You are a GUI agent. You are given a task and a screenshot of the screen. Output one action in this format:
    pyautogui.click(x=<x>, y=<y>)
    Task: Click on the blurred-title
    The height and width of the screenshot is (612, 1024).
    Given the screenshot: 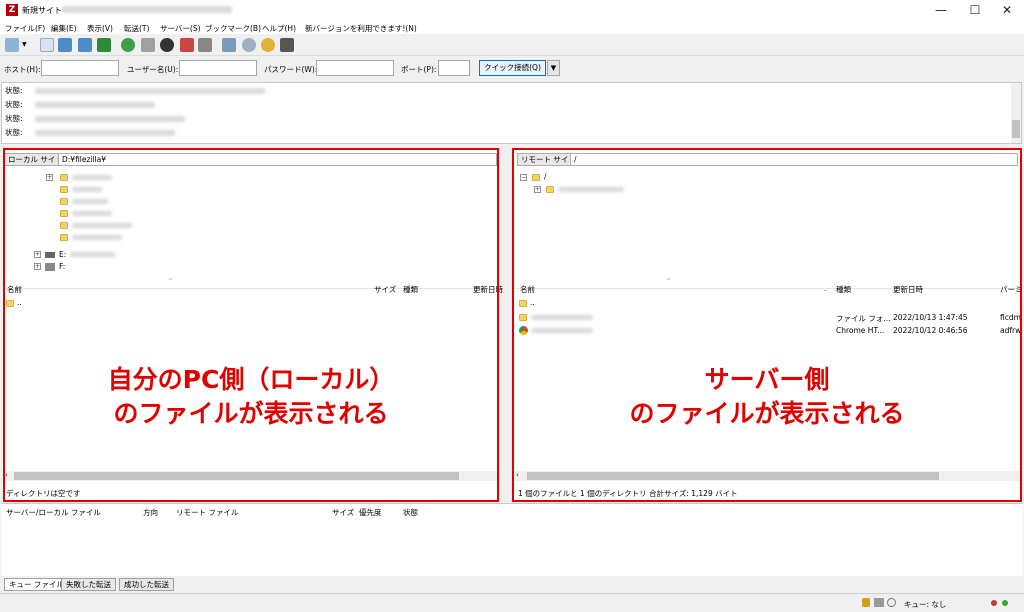 What is the action you would take?
    pyautogui.click(x=147, y=9)
    